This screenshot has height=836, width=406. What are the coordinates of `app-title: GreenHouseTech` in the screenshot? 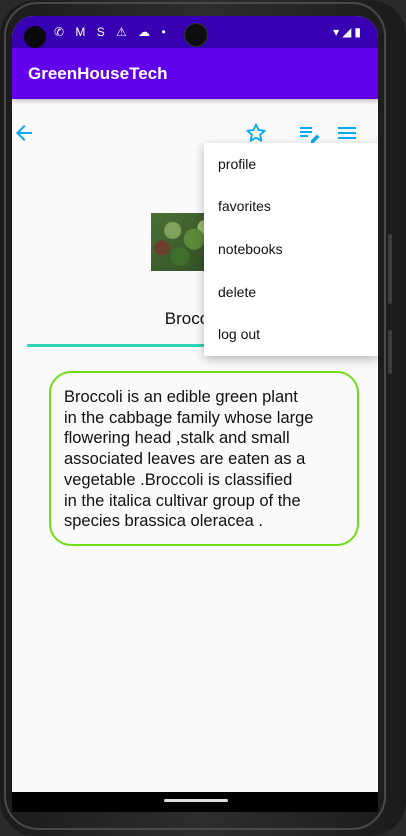 It's located at (98, 73).